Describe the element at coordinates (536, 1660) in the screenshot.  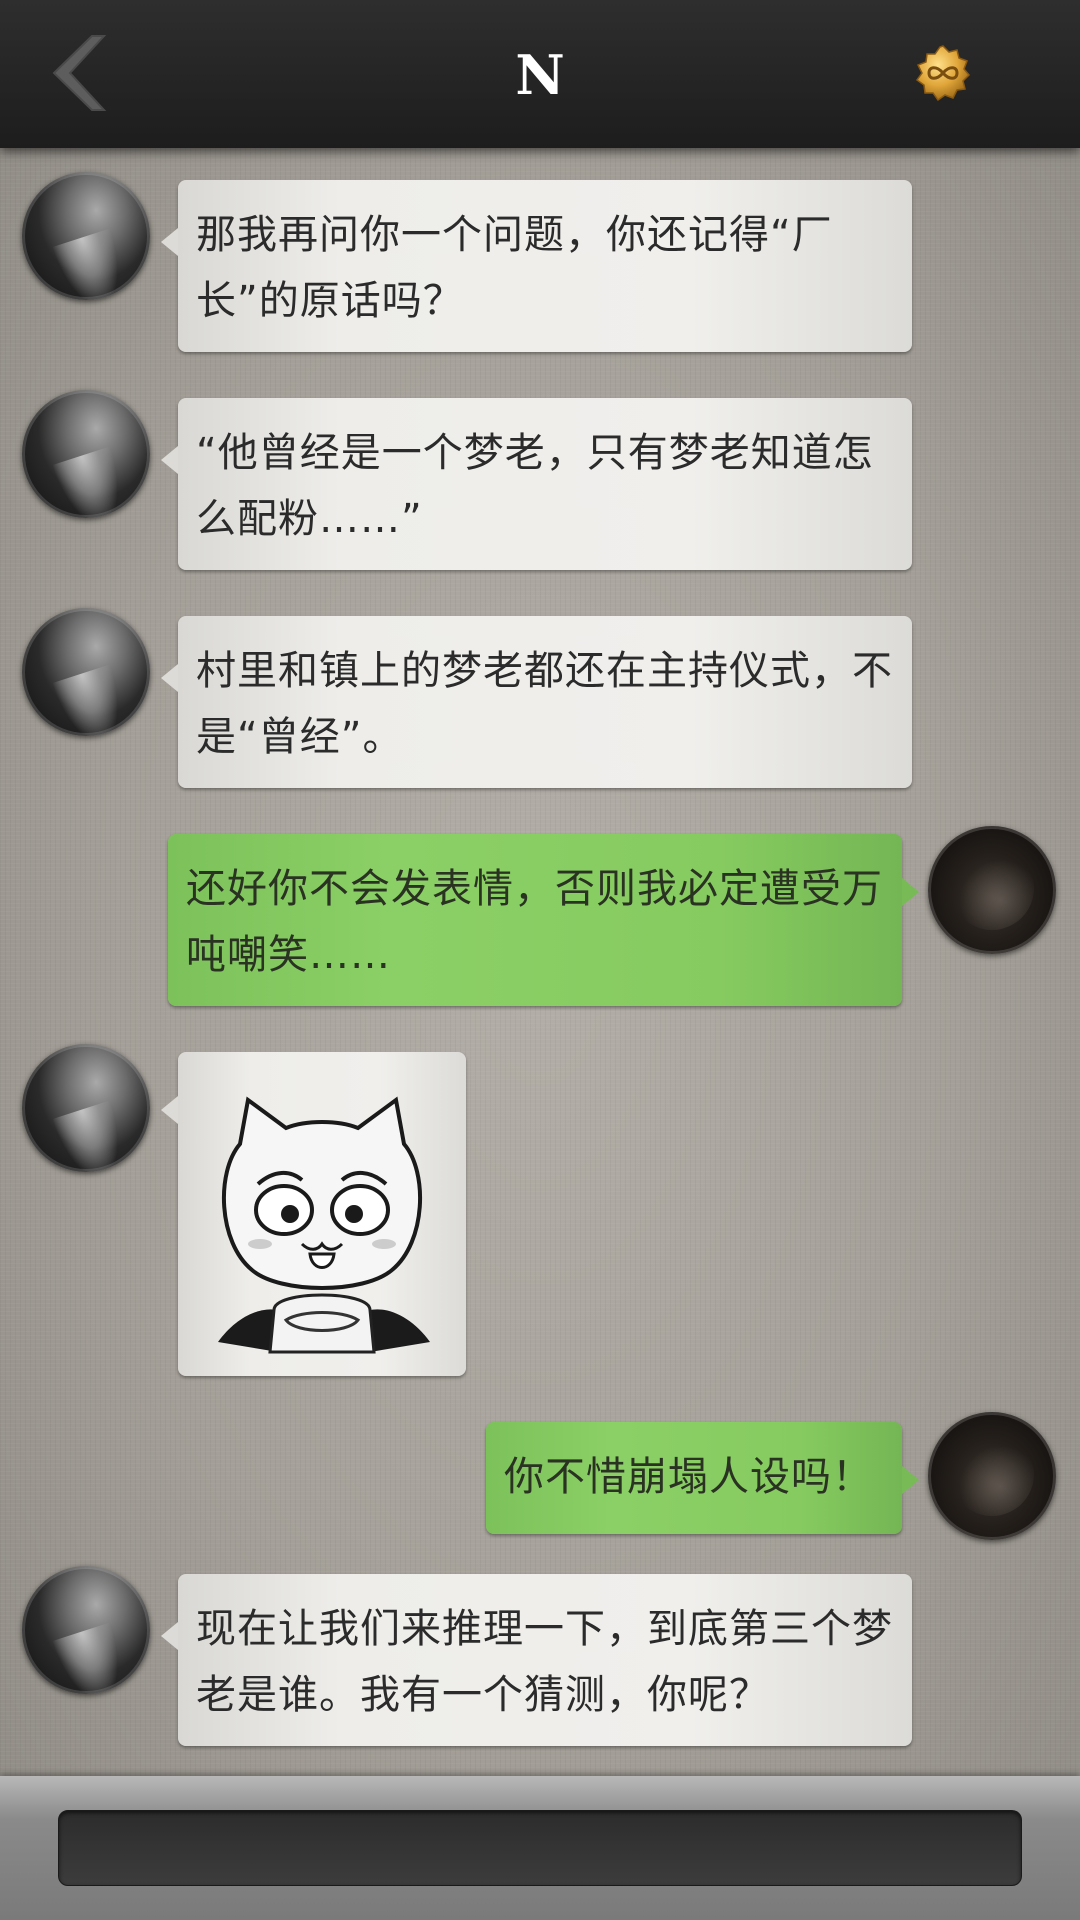
I see `message-bubble: 现在让我们来推理一下，到底第三个梦老是谁。我有一个猜测，你呢？` at that location.